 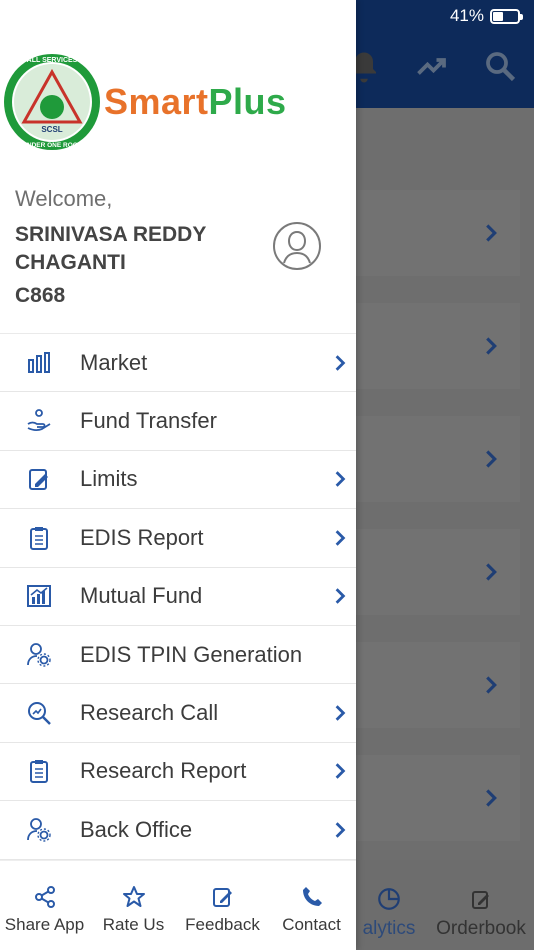 I want to click on menu-label: EDIS TPIN Generation, so click(x=191, y=654).